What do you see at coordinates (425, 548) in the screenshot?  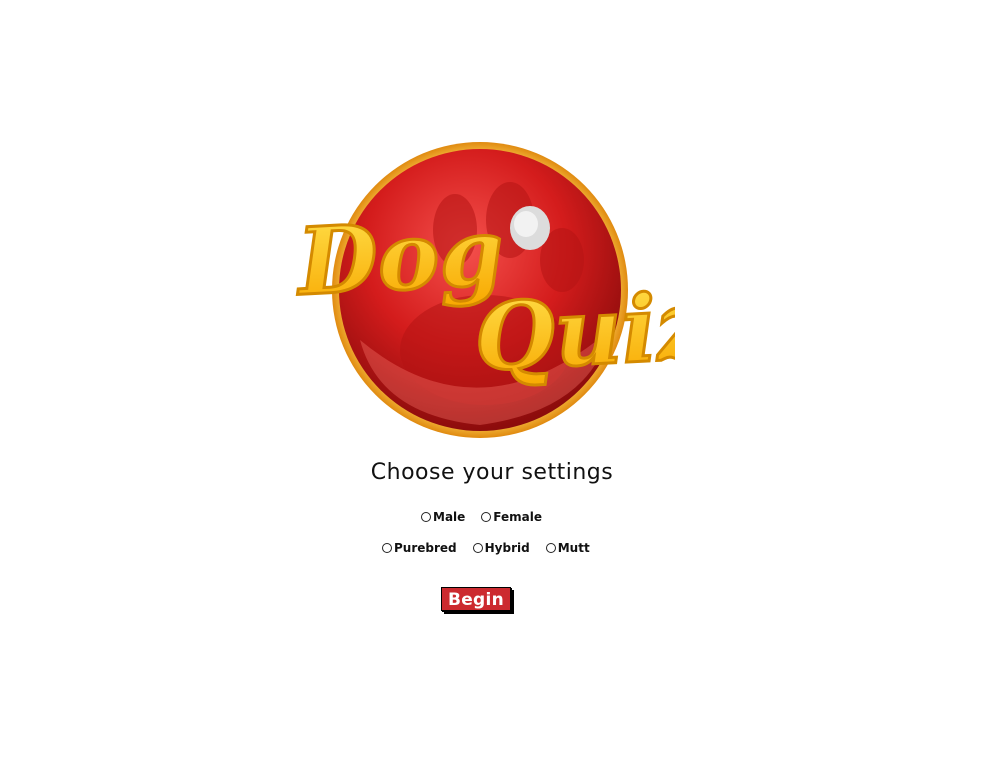 I see `radio-label-purebred: Purebred` at bounding box center [425, 548].